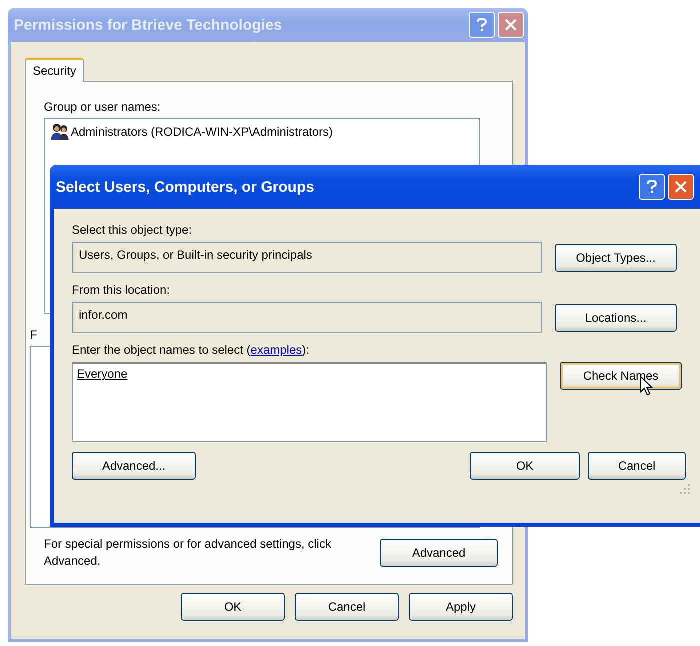 Image resolution: width=700 pixels, height=646 pixels. I want to click on user-name: Administrators (RODICA-WIN-XP\Administrators), so click(202, 131).